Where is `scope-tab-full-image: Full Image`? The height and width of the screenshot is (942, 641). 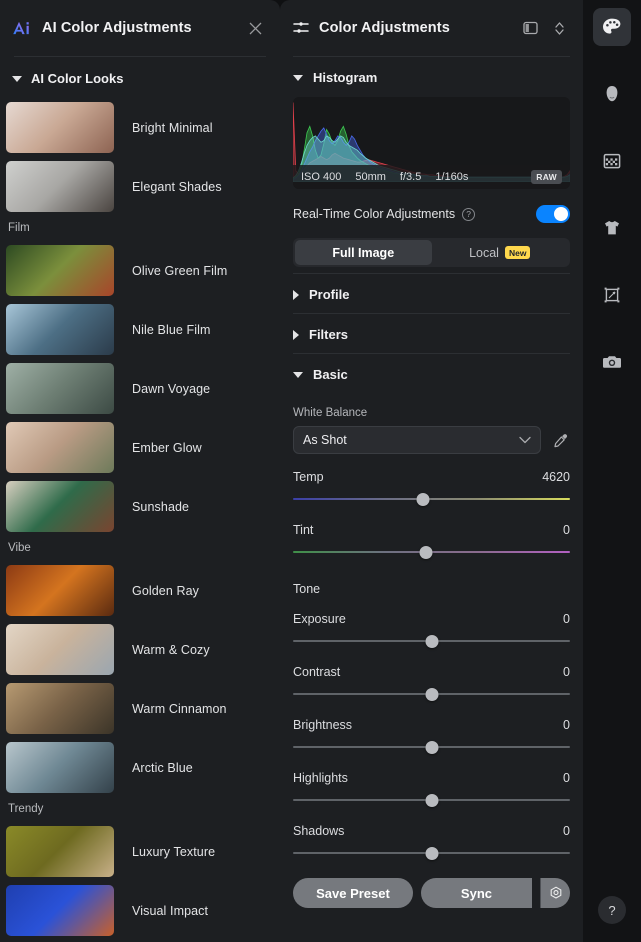
scope-tab-full-image: Full Image is located at coordinates (363, 252).